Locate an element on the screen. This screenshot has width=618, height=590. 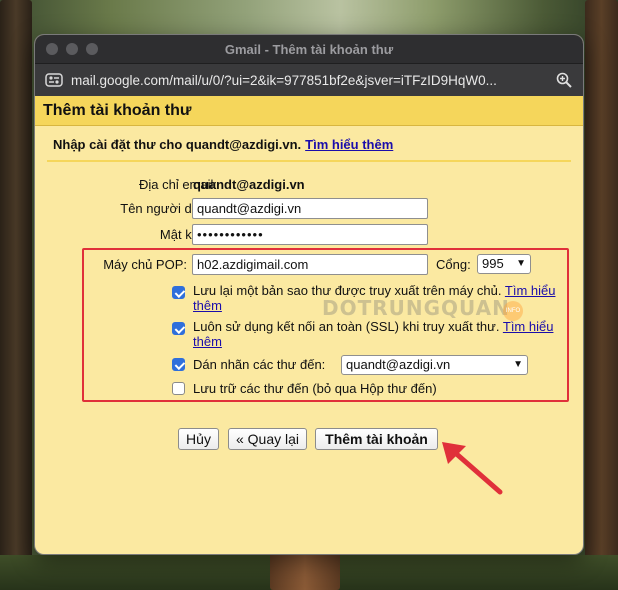
minimize-window-button is located at coordinates (72, 49).